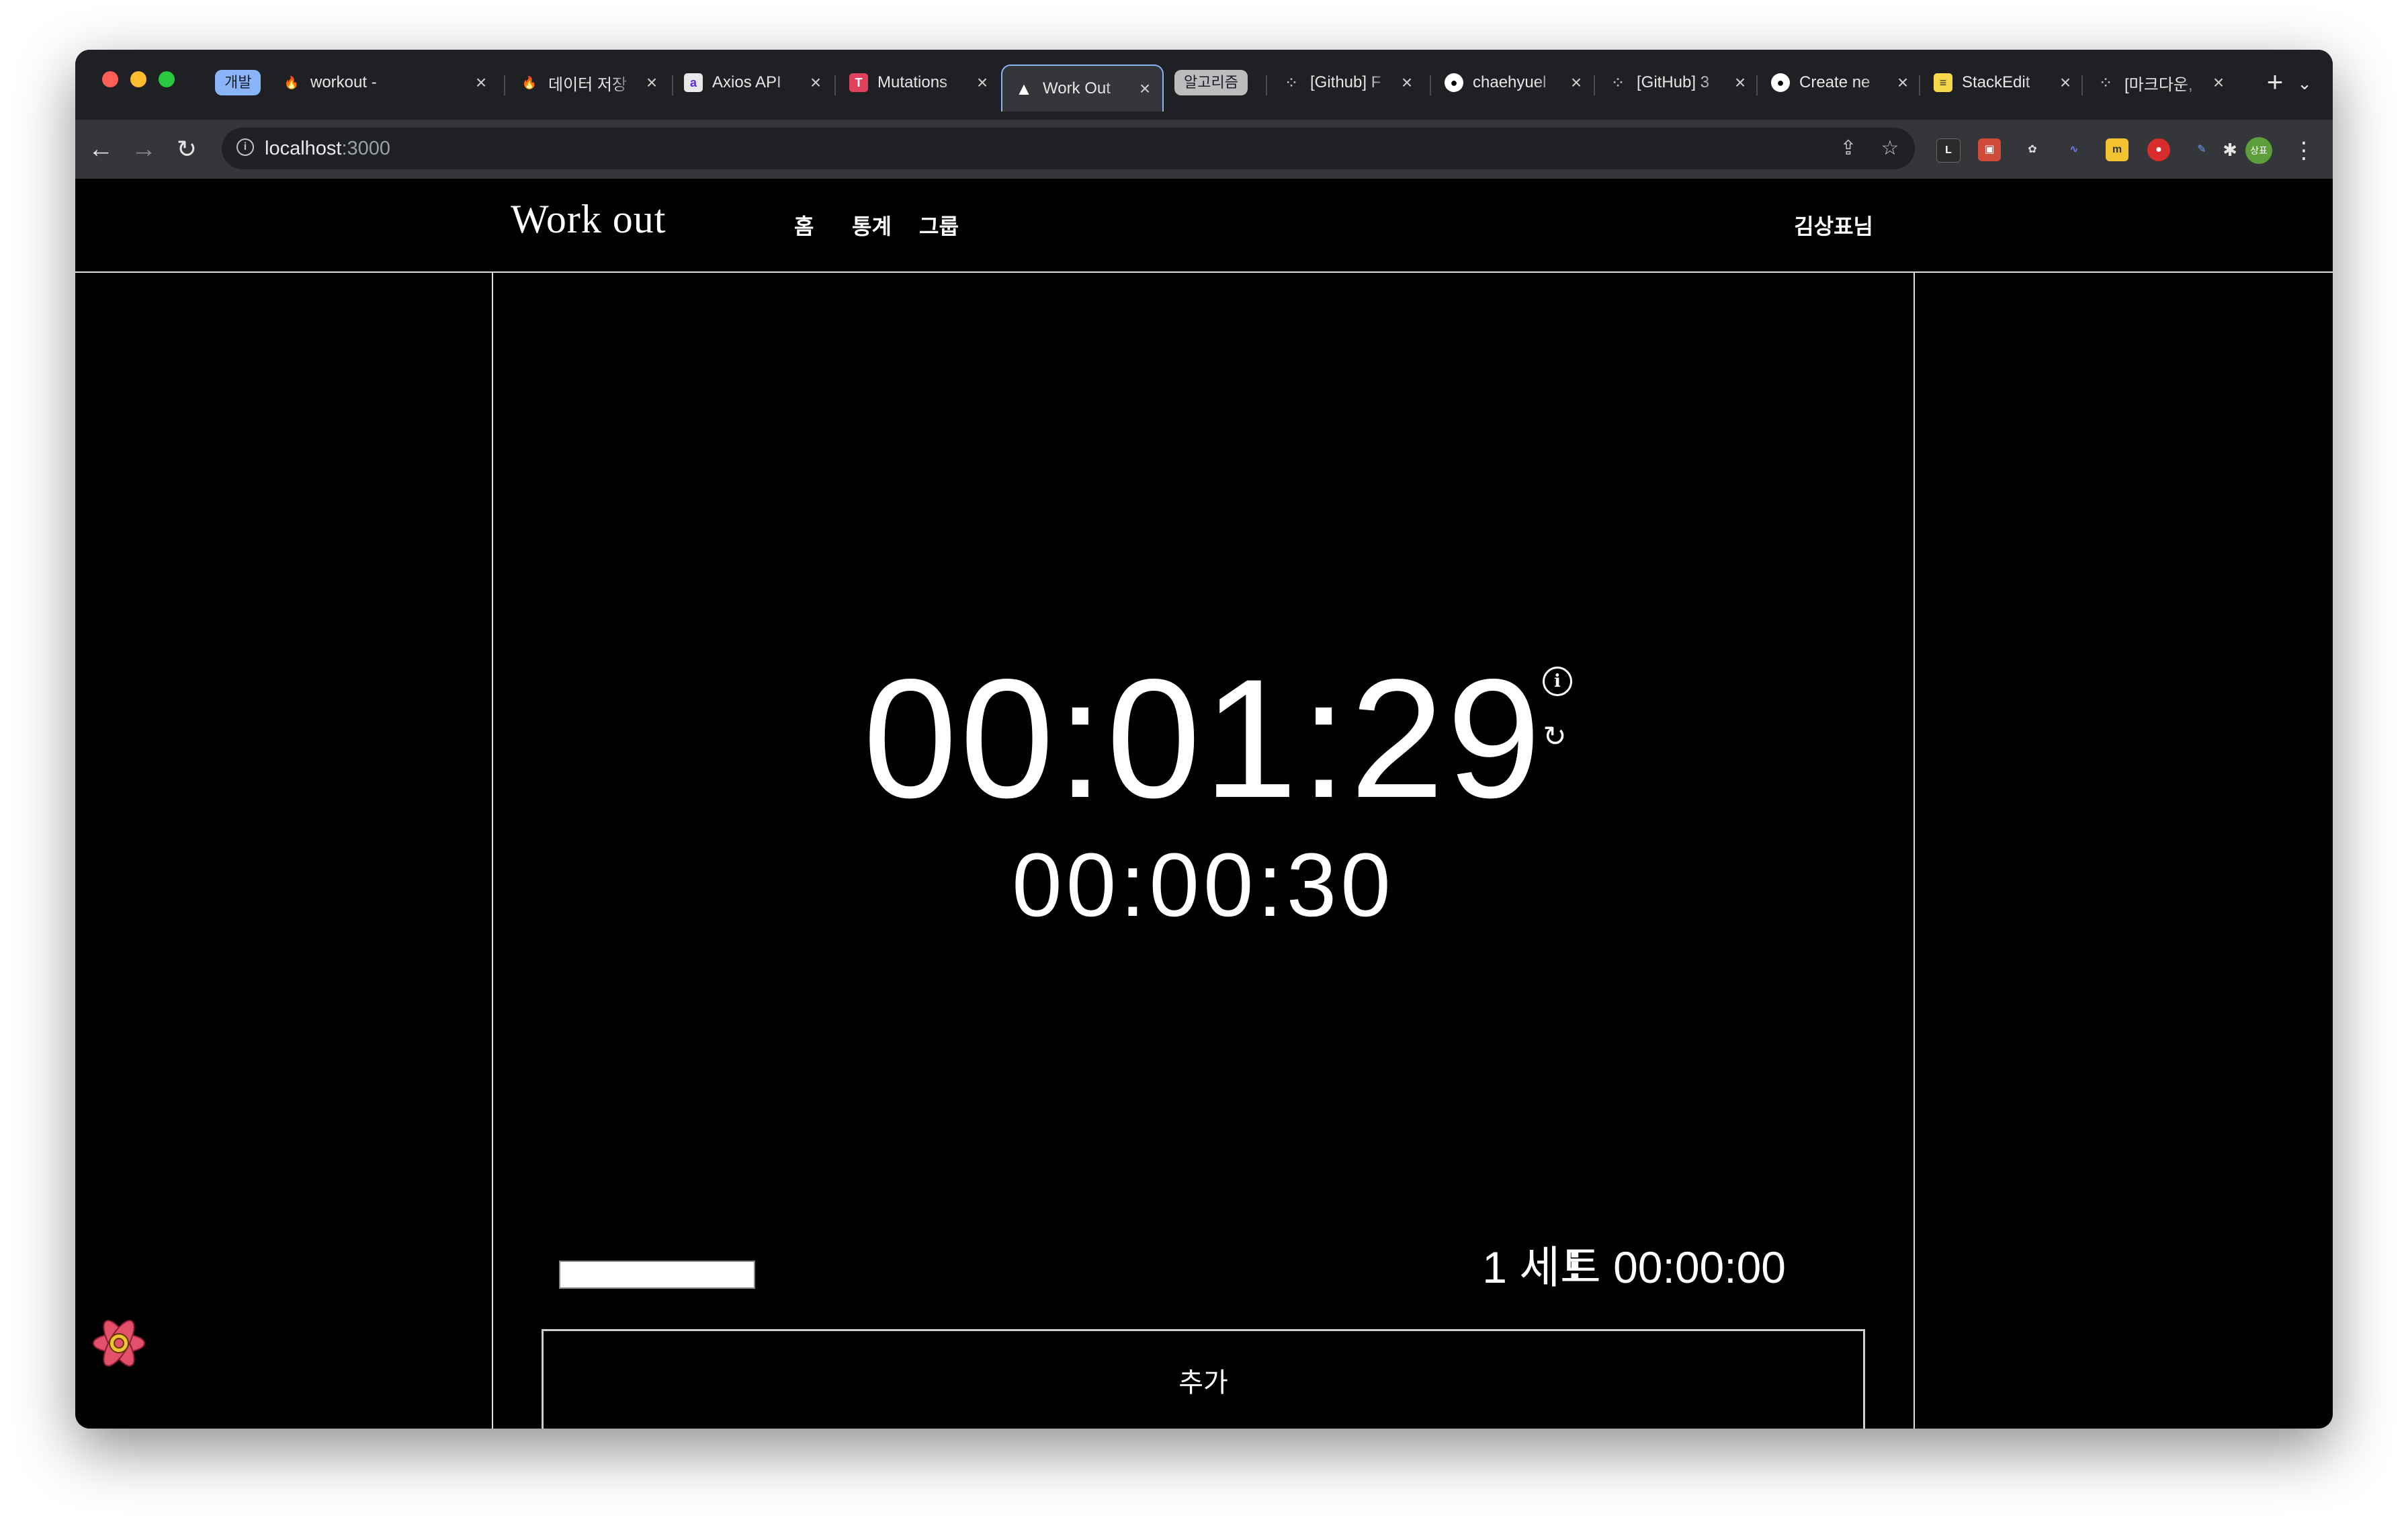 Image resolution: width=2408 pixels, height=1528 pixels. Describe the element at coordinates (1555, 736) in the screenshot. I see `reset-icon: ↻` at that location.